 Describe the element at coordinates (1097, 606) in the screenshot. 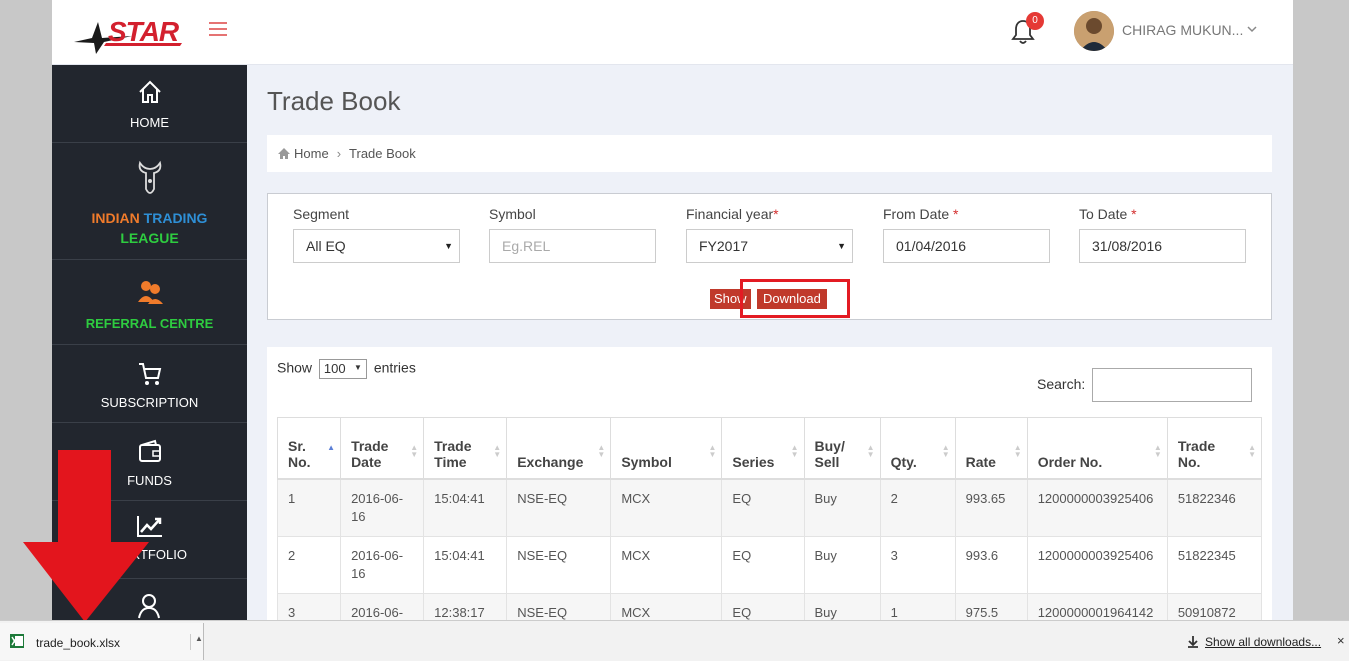

I see `table-cell: 1200000001964142` at that location.